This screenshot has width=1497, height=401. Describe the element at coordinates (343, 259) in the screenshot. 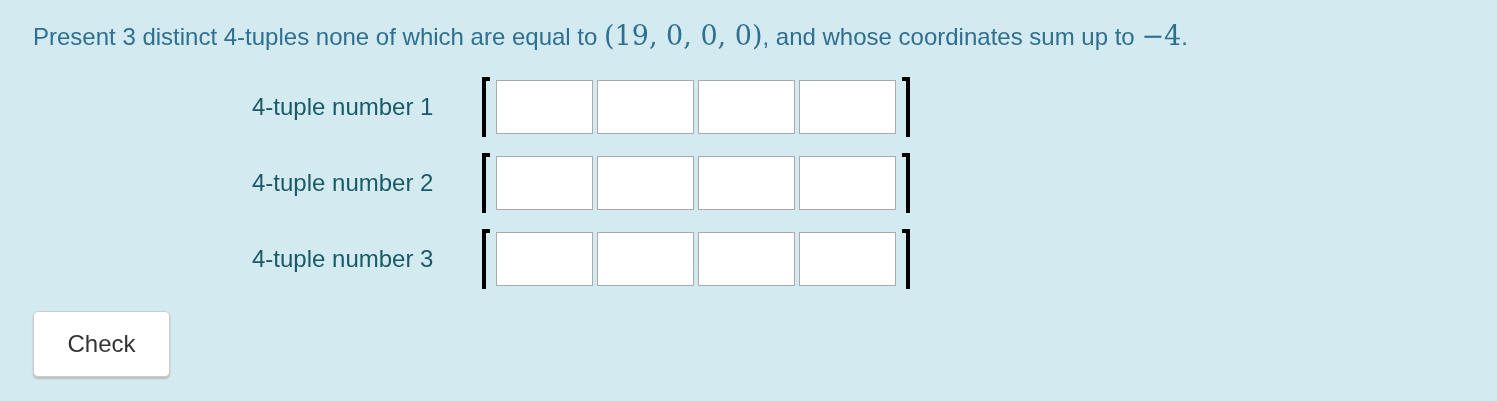

I see `tuple-label: 4-tuple number 3` at that location.